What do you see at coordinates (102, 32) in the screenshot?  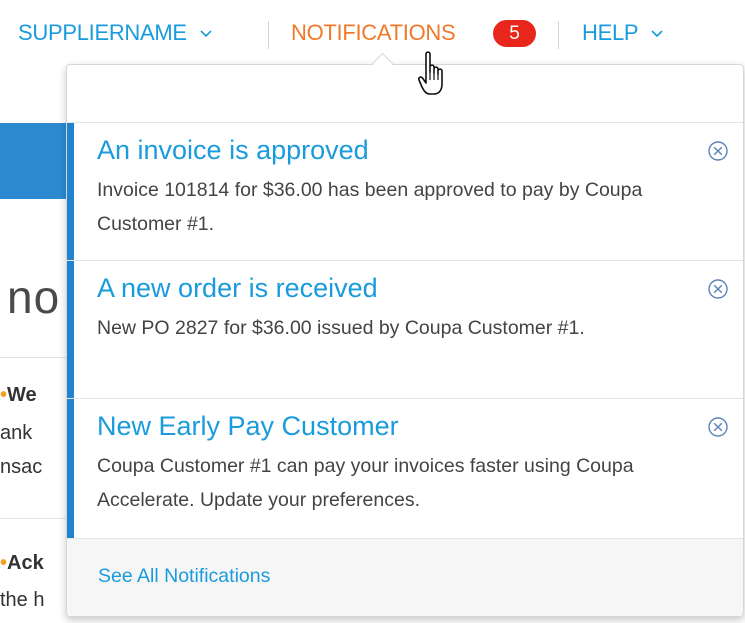 I see `supplier-menu-label: SUPPLIERNAME` at bounding box center [102, 32].